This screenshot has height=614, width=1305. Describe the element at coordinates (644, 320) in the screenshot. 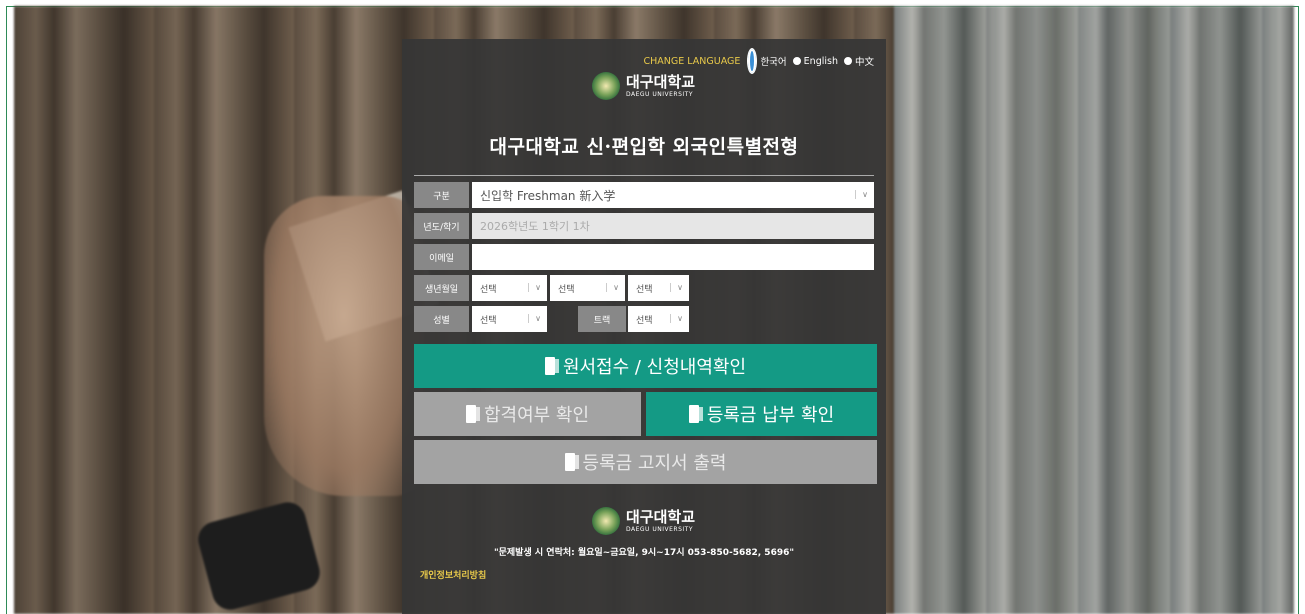

I see `track-value: 선택` at that location.